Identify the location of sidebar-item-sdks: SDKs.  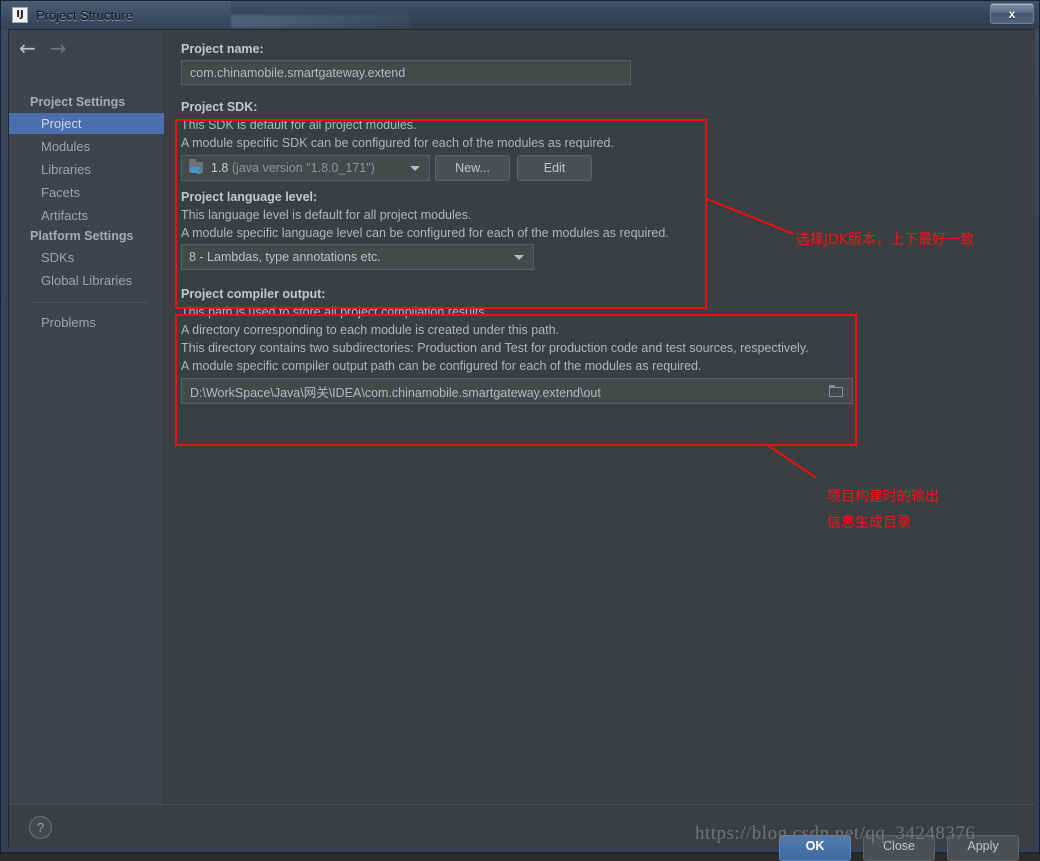
(86, 257).